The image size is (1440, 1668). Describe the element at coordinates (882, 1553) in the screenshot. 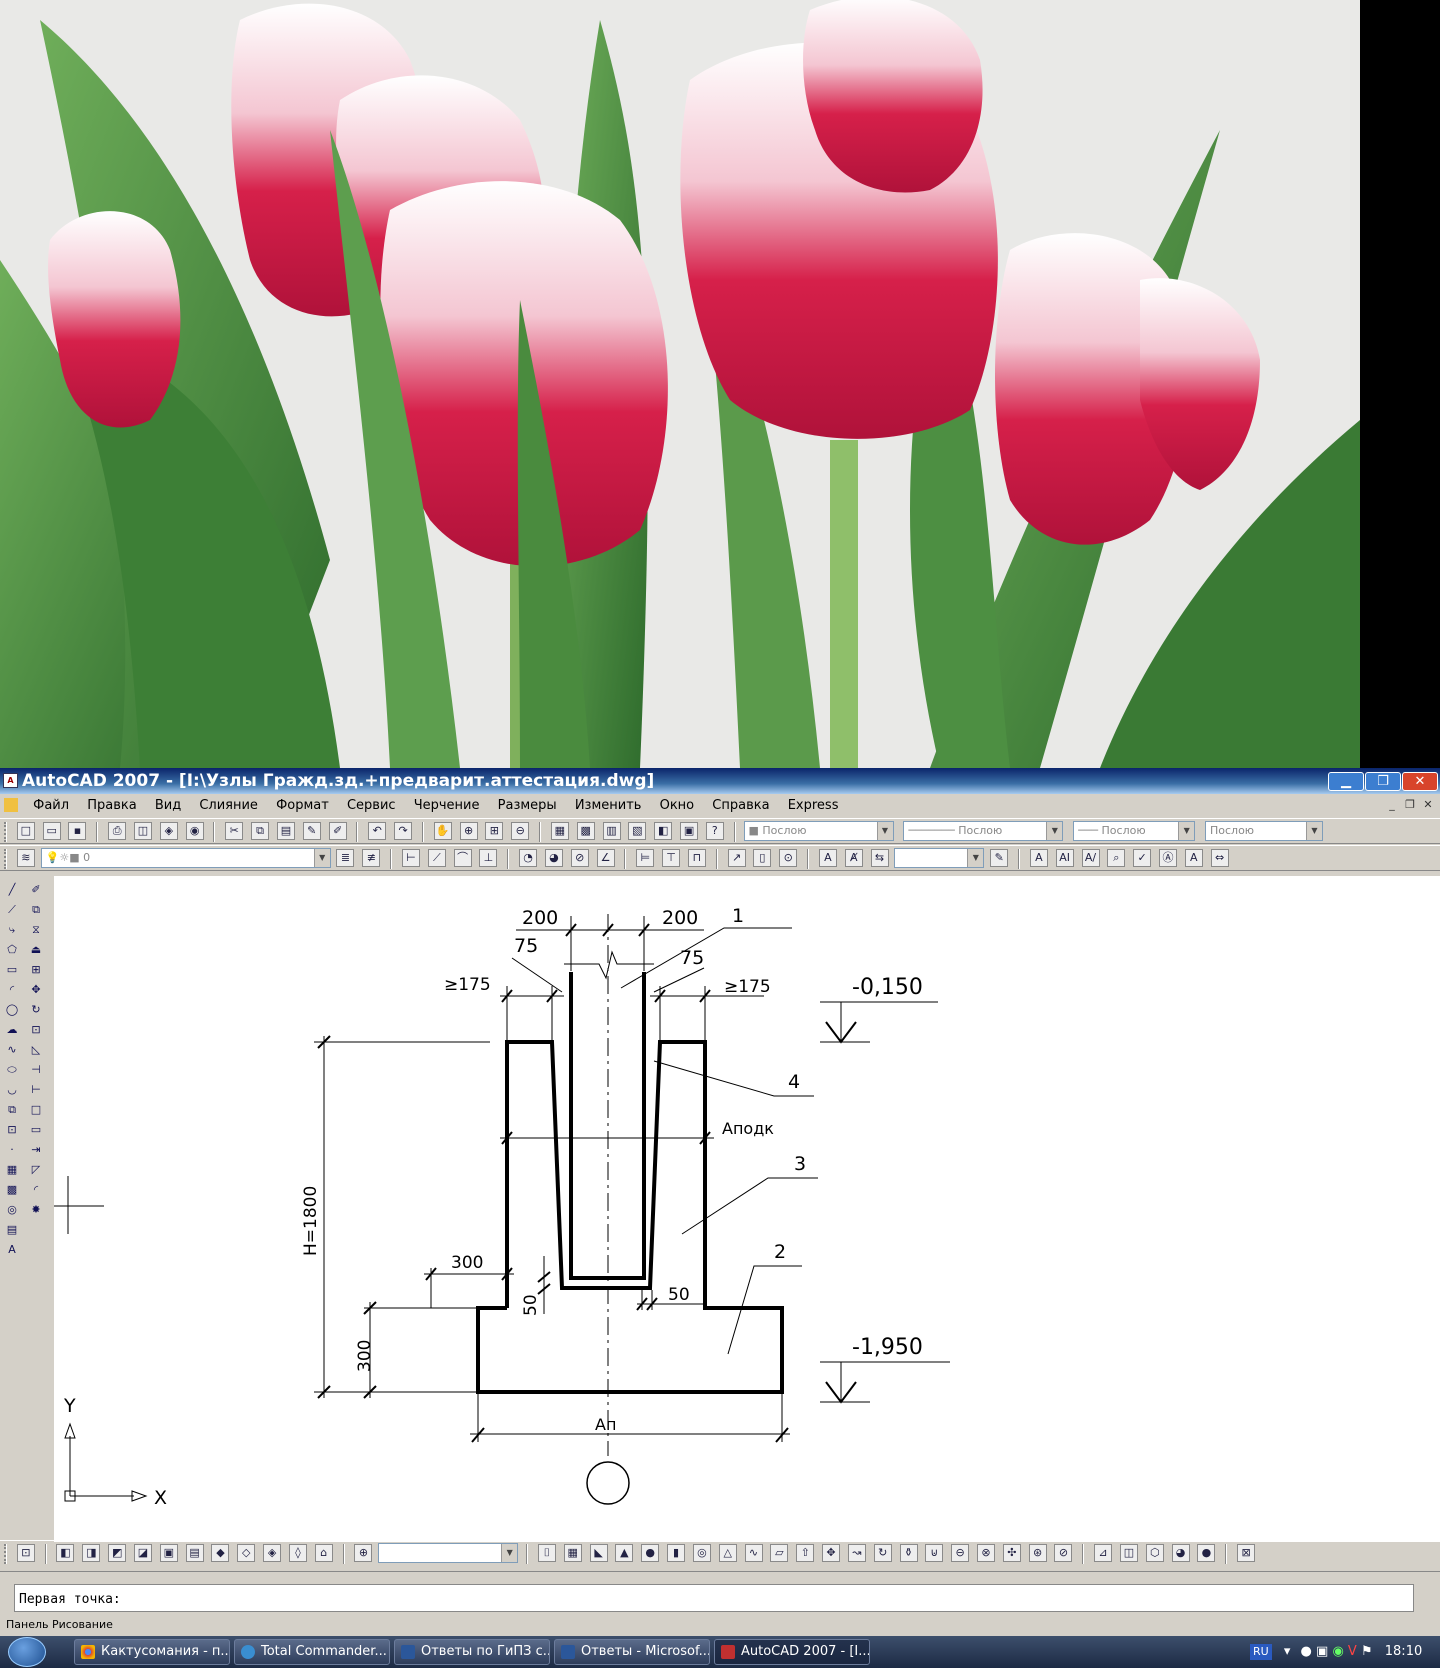

I see `revolve-icon: ↻` at that location.